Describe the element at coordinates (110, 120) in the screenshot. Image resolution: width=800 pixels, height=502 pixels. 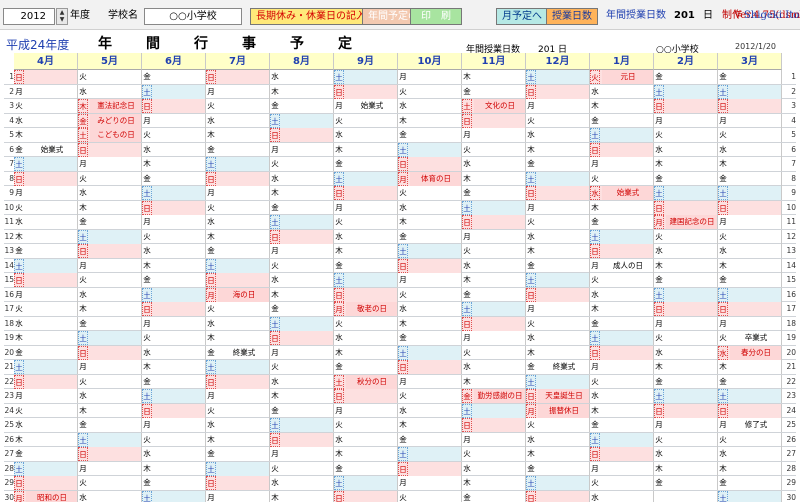
I see `day-cell: 金みどりの日` at that location.